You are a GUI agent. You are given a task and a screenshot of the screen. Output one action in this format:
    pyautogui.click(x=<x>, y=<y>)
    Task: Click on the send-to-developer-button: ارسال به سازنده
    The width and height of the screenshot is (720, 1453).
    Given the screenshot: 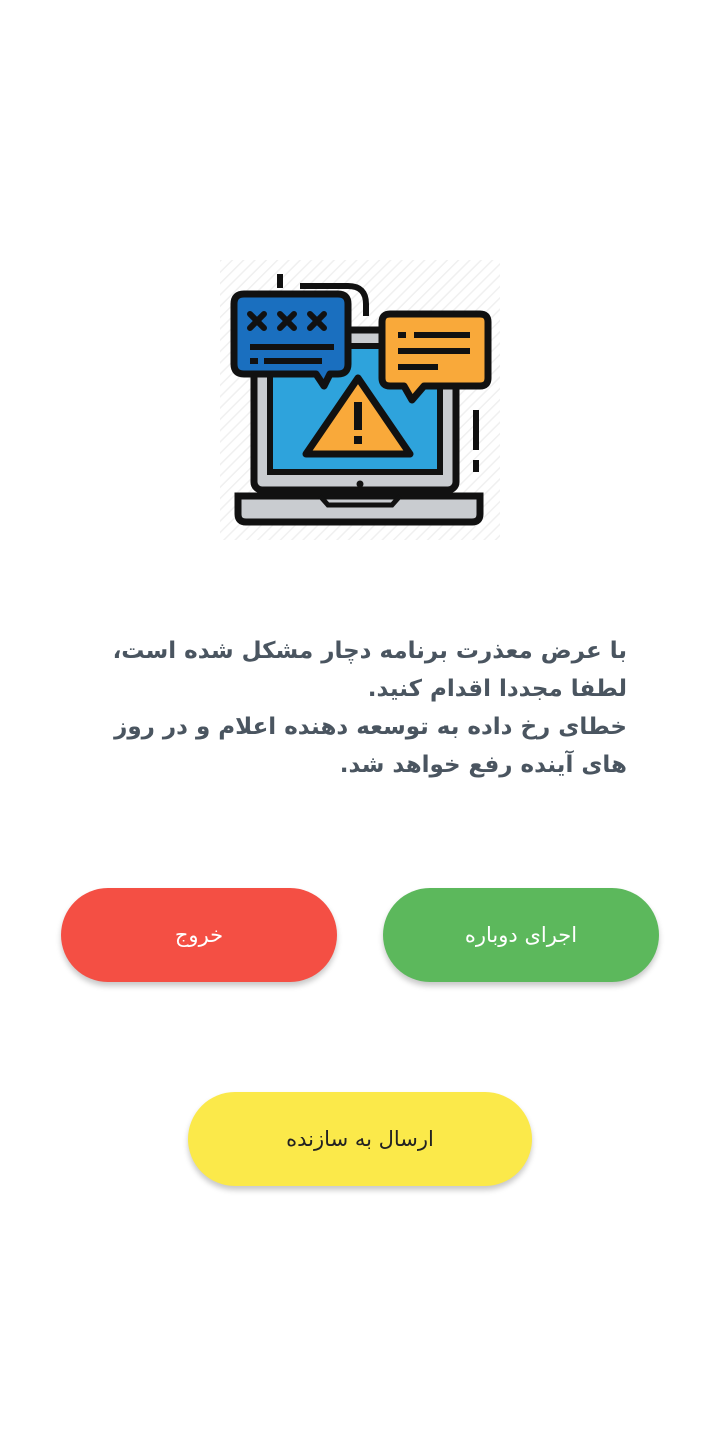 What is the action you would take?
    pyautogui.click(x=360, y=1139)
    